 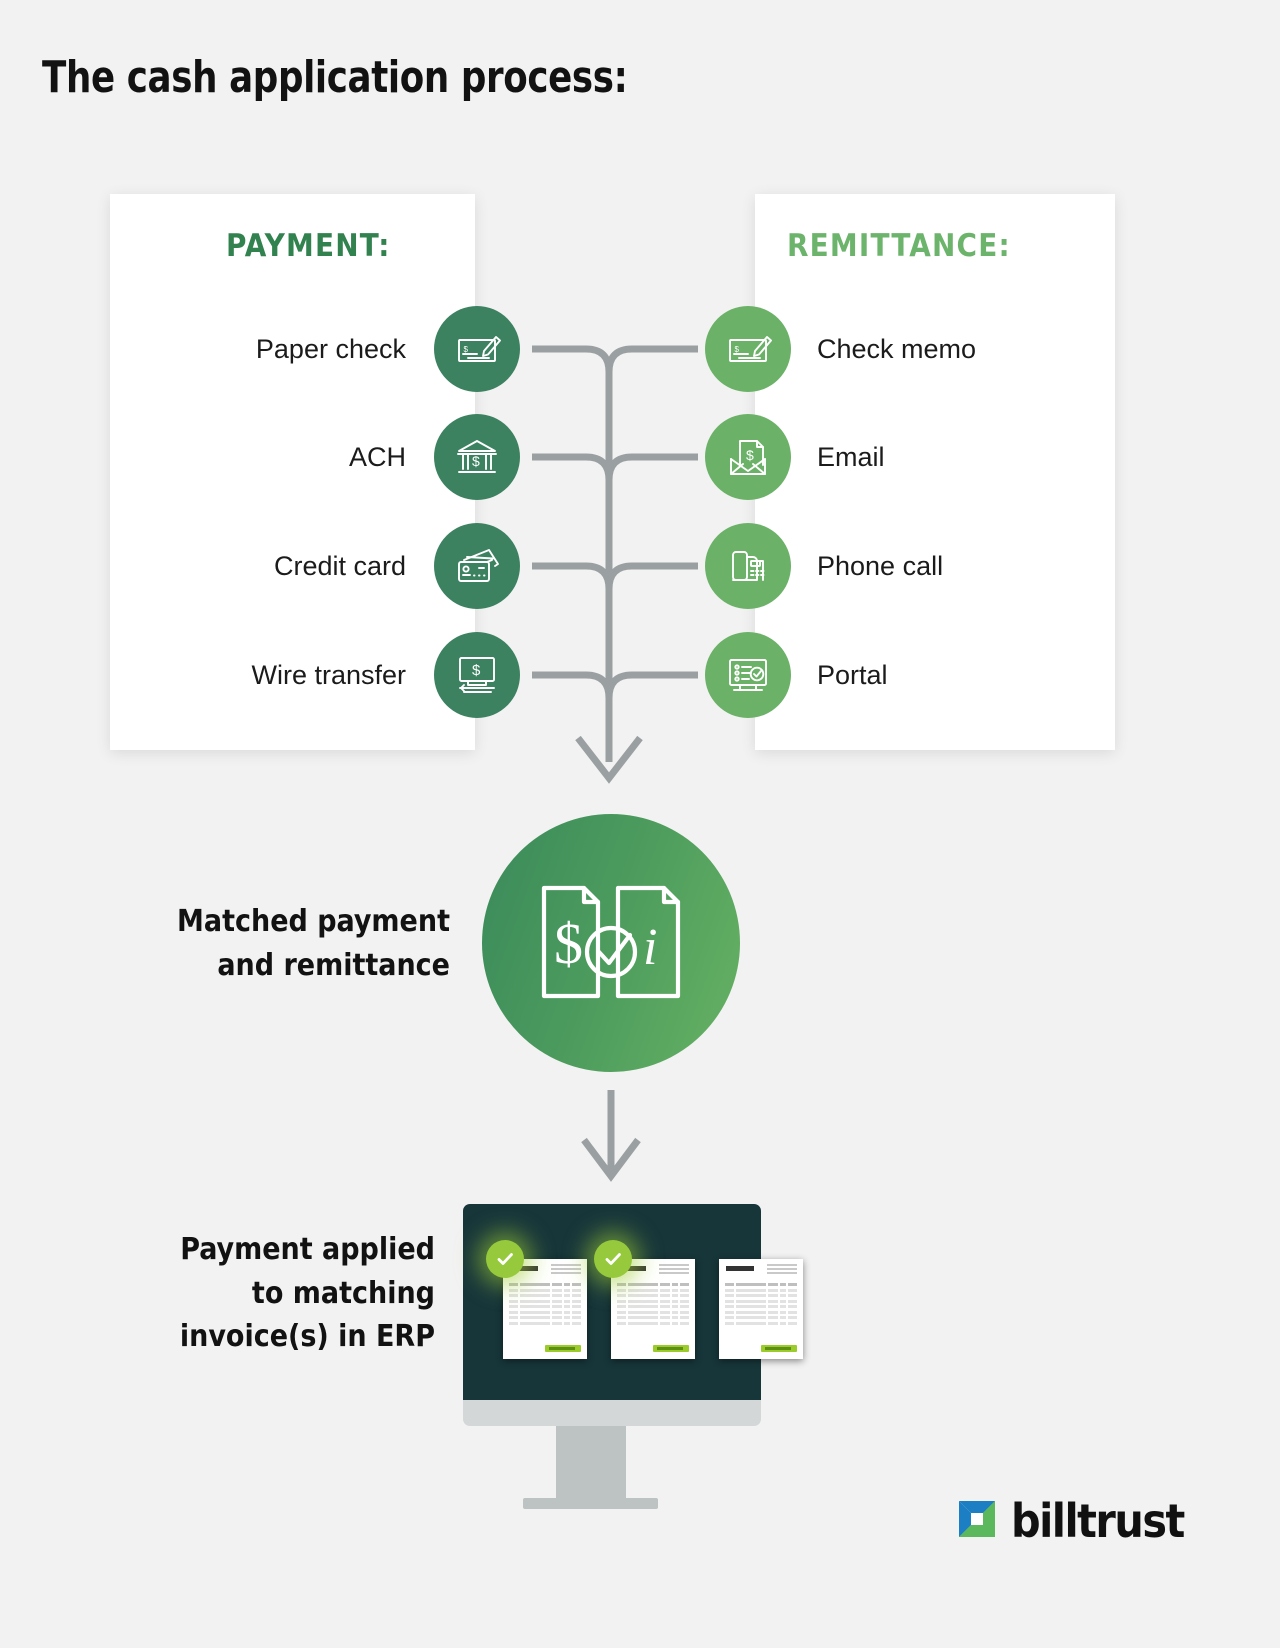 I want to click on applied-label-line1: Payment applied, so click(x=307, y=1249).